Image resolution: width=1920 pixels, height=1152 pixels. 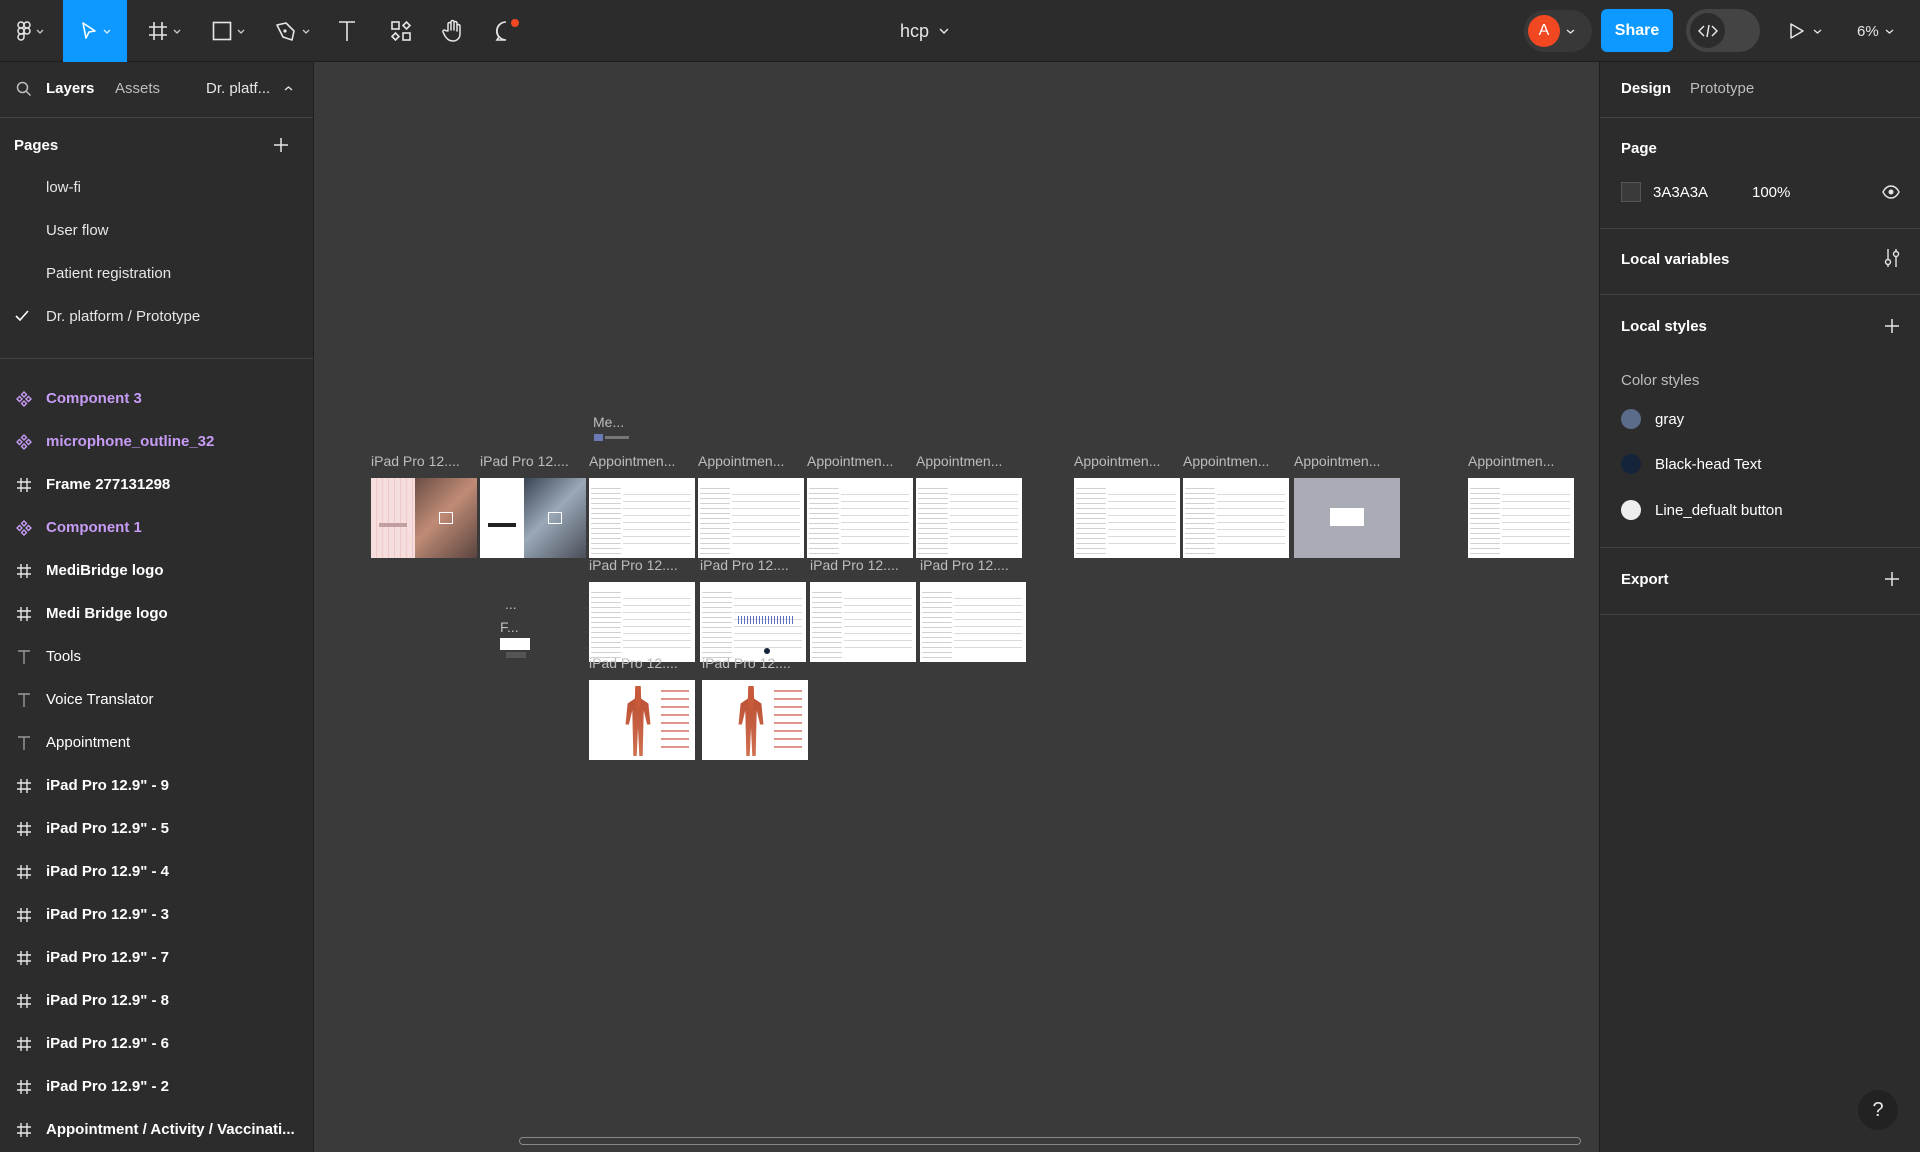 What do you see at coordinates (1722, 88) in the screenshot?
I see `tab-prototype: Prototype` at bounding box center [1722, 88].